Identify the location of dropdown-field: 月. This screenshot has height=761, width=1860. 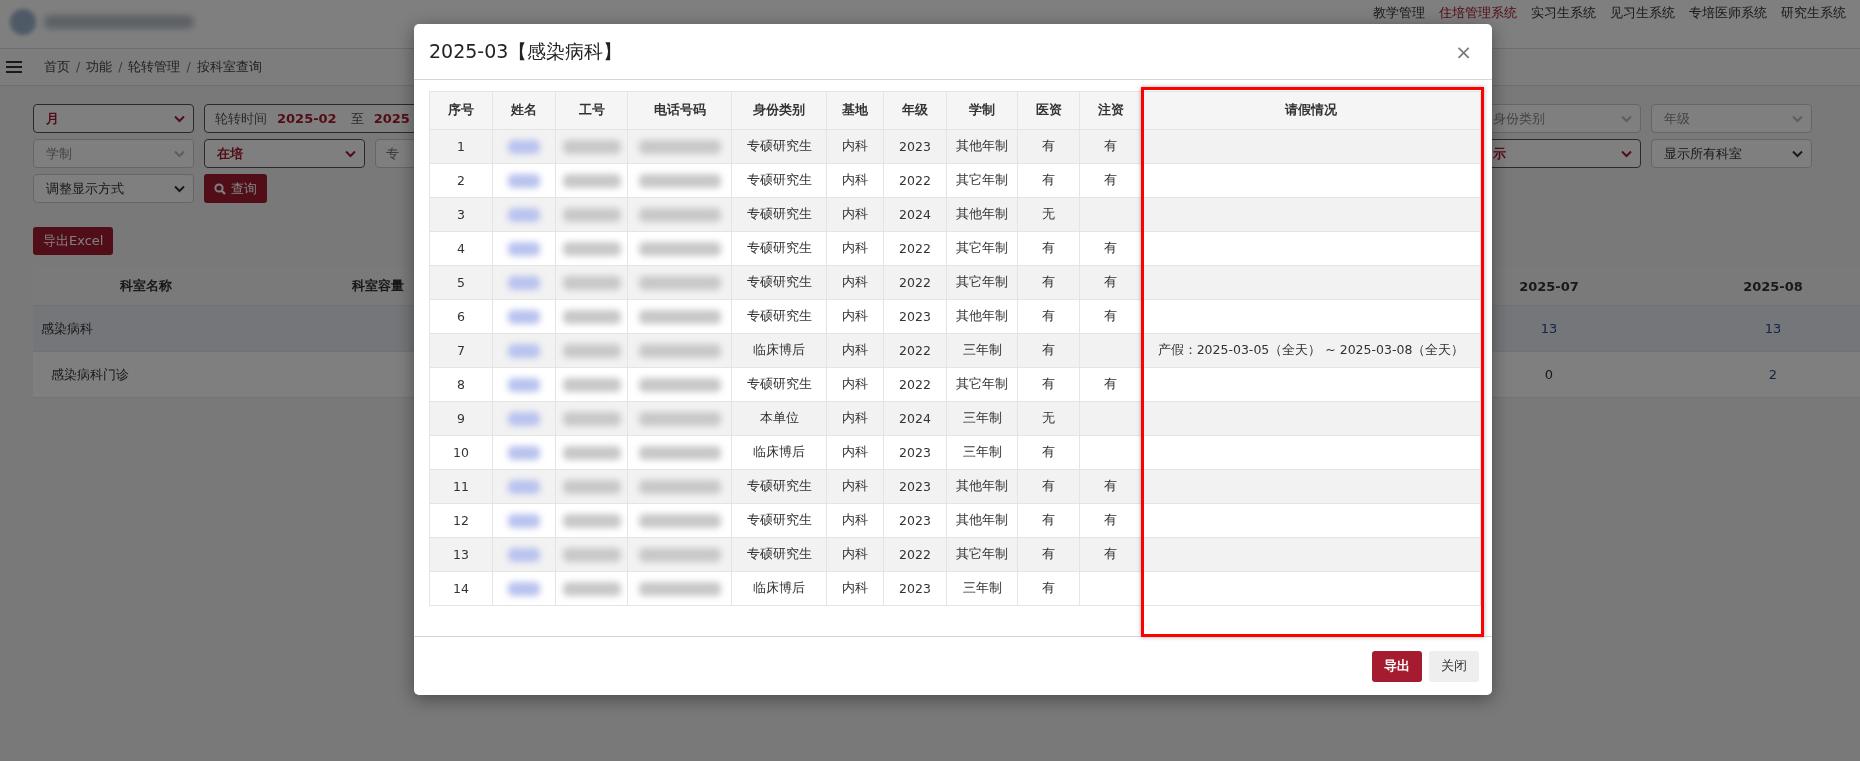
(113, 118).